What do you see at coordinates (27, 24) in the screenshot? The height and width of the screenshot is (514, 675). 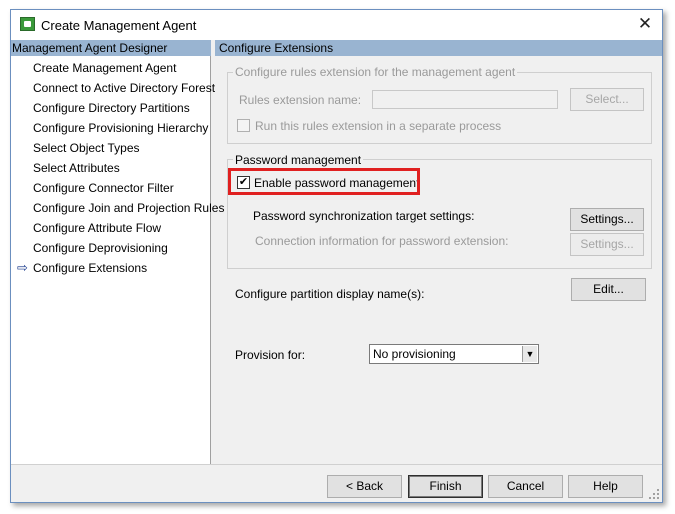 I see `app-icon` at bounding box center [27, 24].